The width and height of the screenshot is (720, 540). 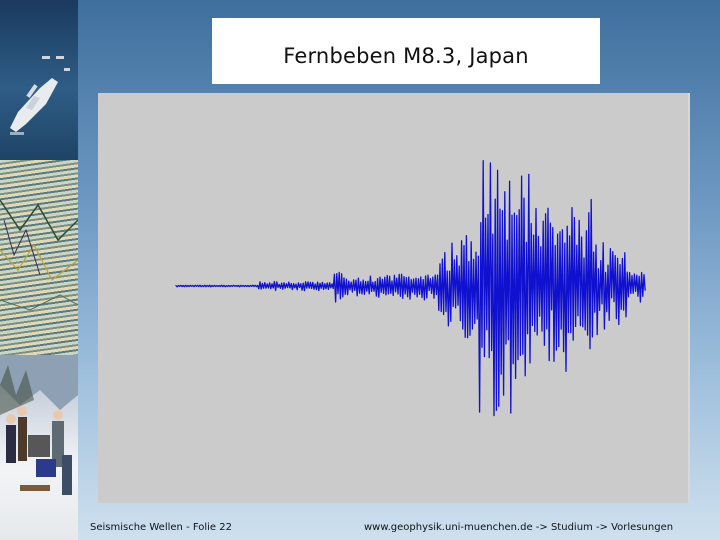 What do you see at coordinates (39, 447) in the screenshot?
I see `snow-field-crew-photo` at bounding box center [39, 447].